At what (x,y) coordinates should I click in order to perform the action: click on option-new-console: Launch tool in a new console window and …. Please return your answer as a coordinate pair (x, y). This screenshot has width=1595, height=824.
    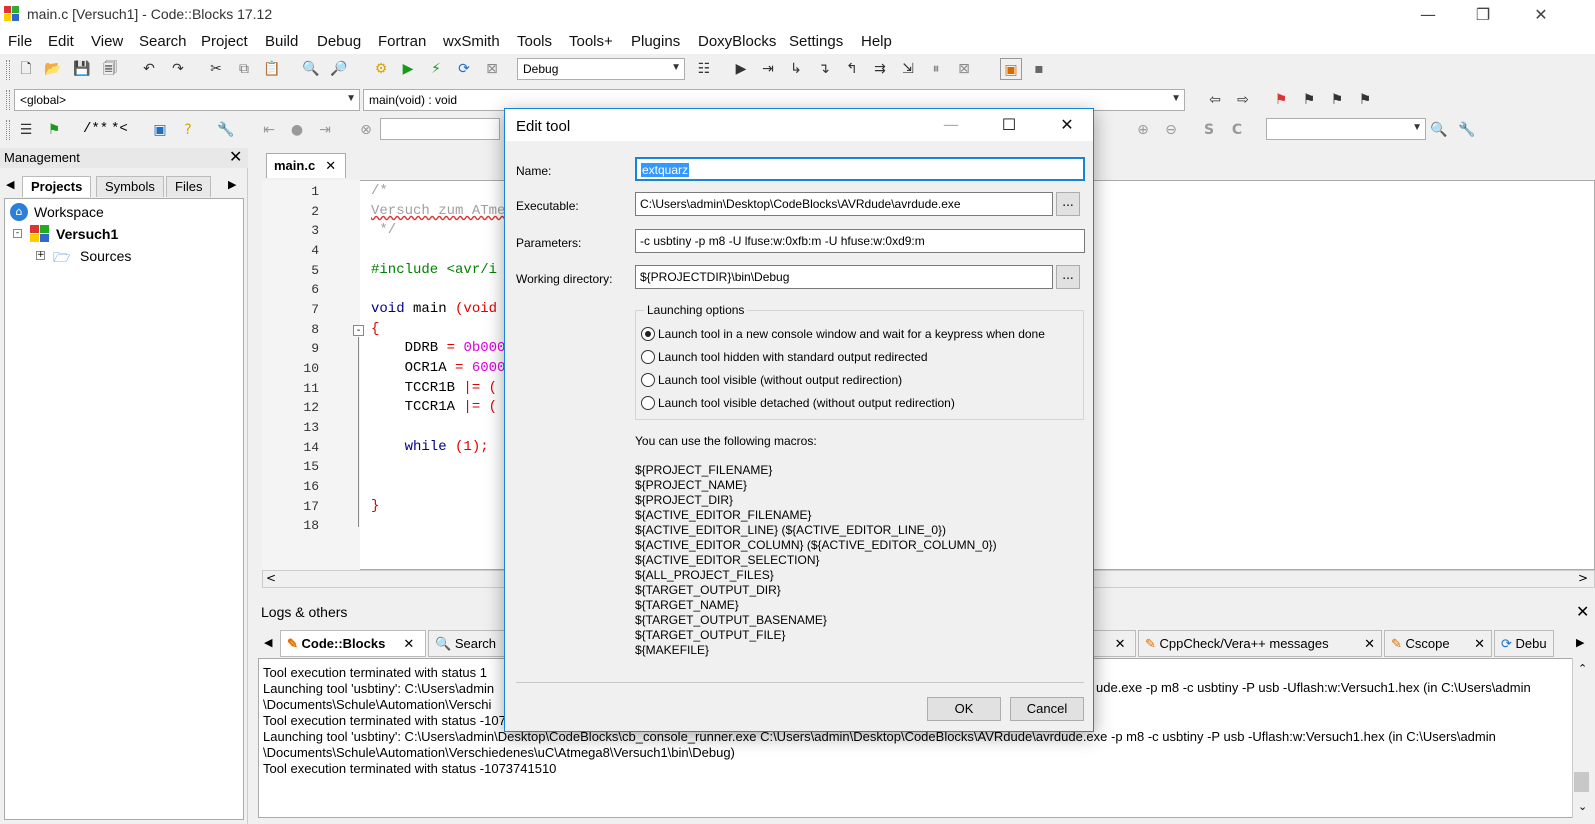
    Looking at the image, I should click on (843, 334).